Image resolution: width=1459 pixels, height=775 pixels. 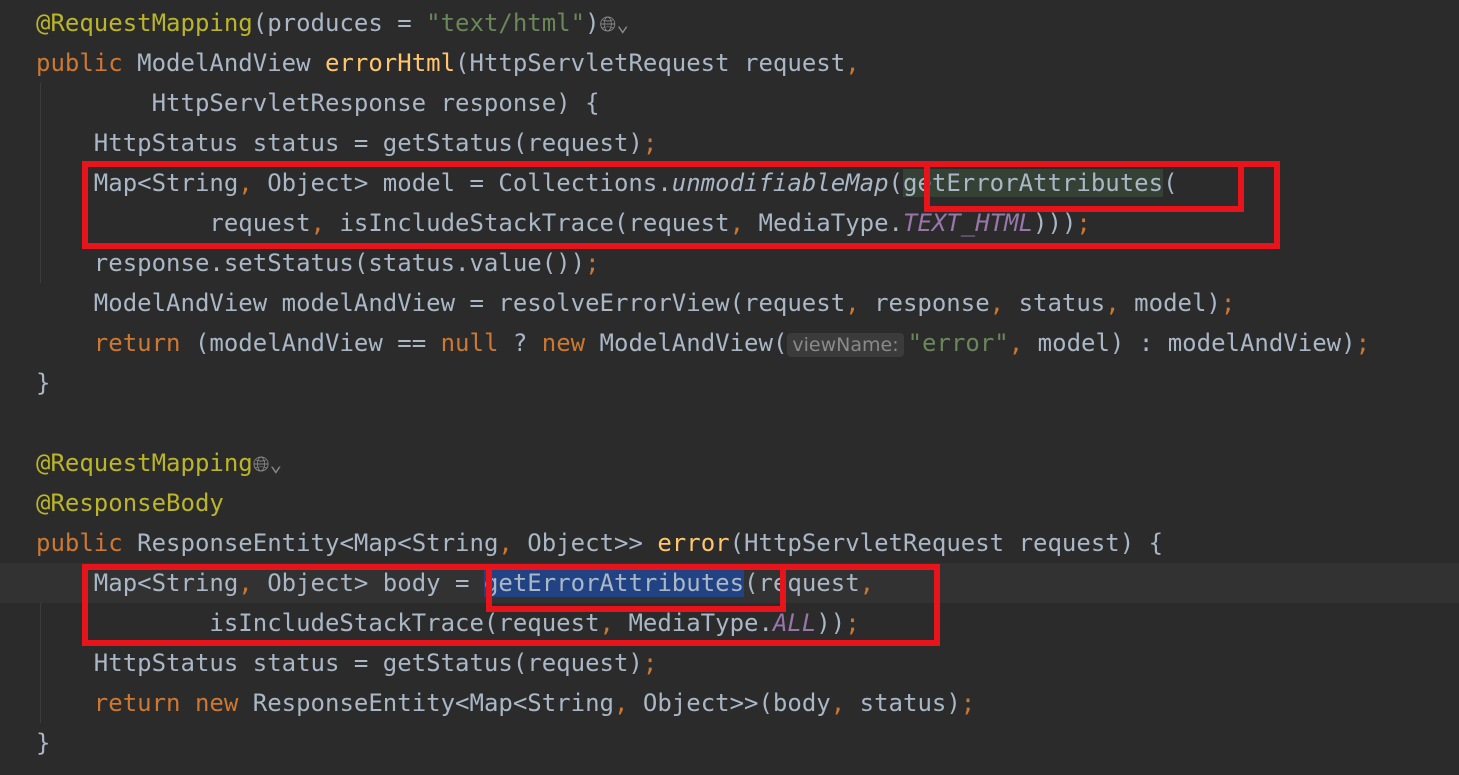 I want to click on code-line: HttpServletResponse response) {, so click(x=729, y=103).